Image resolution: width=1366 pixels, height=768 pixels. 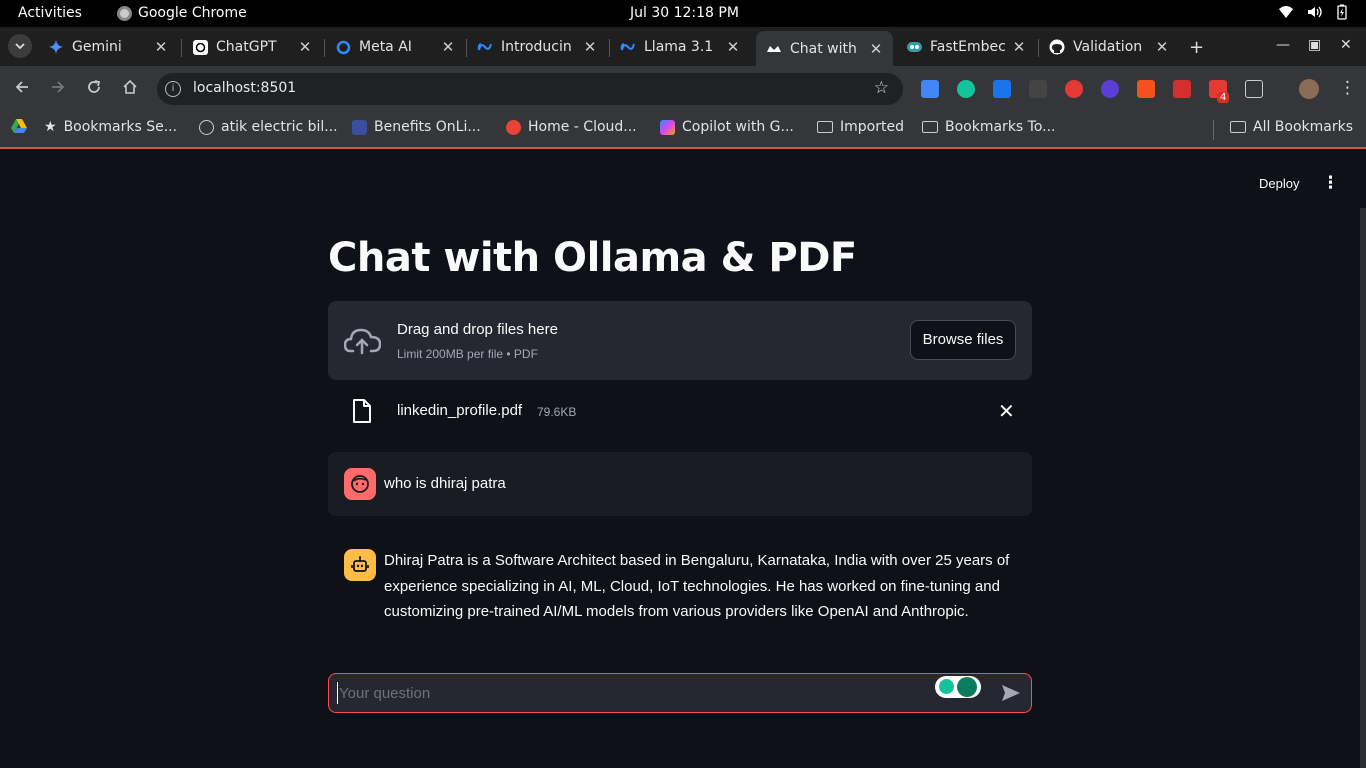 What do you see at coordinates (680, 484) in the screenshot?
I see `chat-message-user: who is dhiraj patra` at bounding box center [680, 484].